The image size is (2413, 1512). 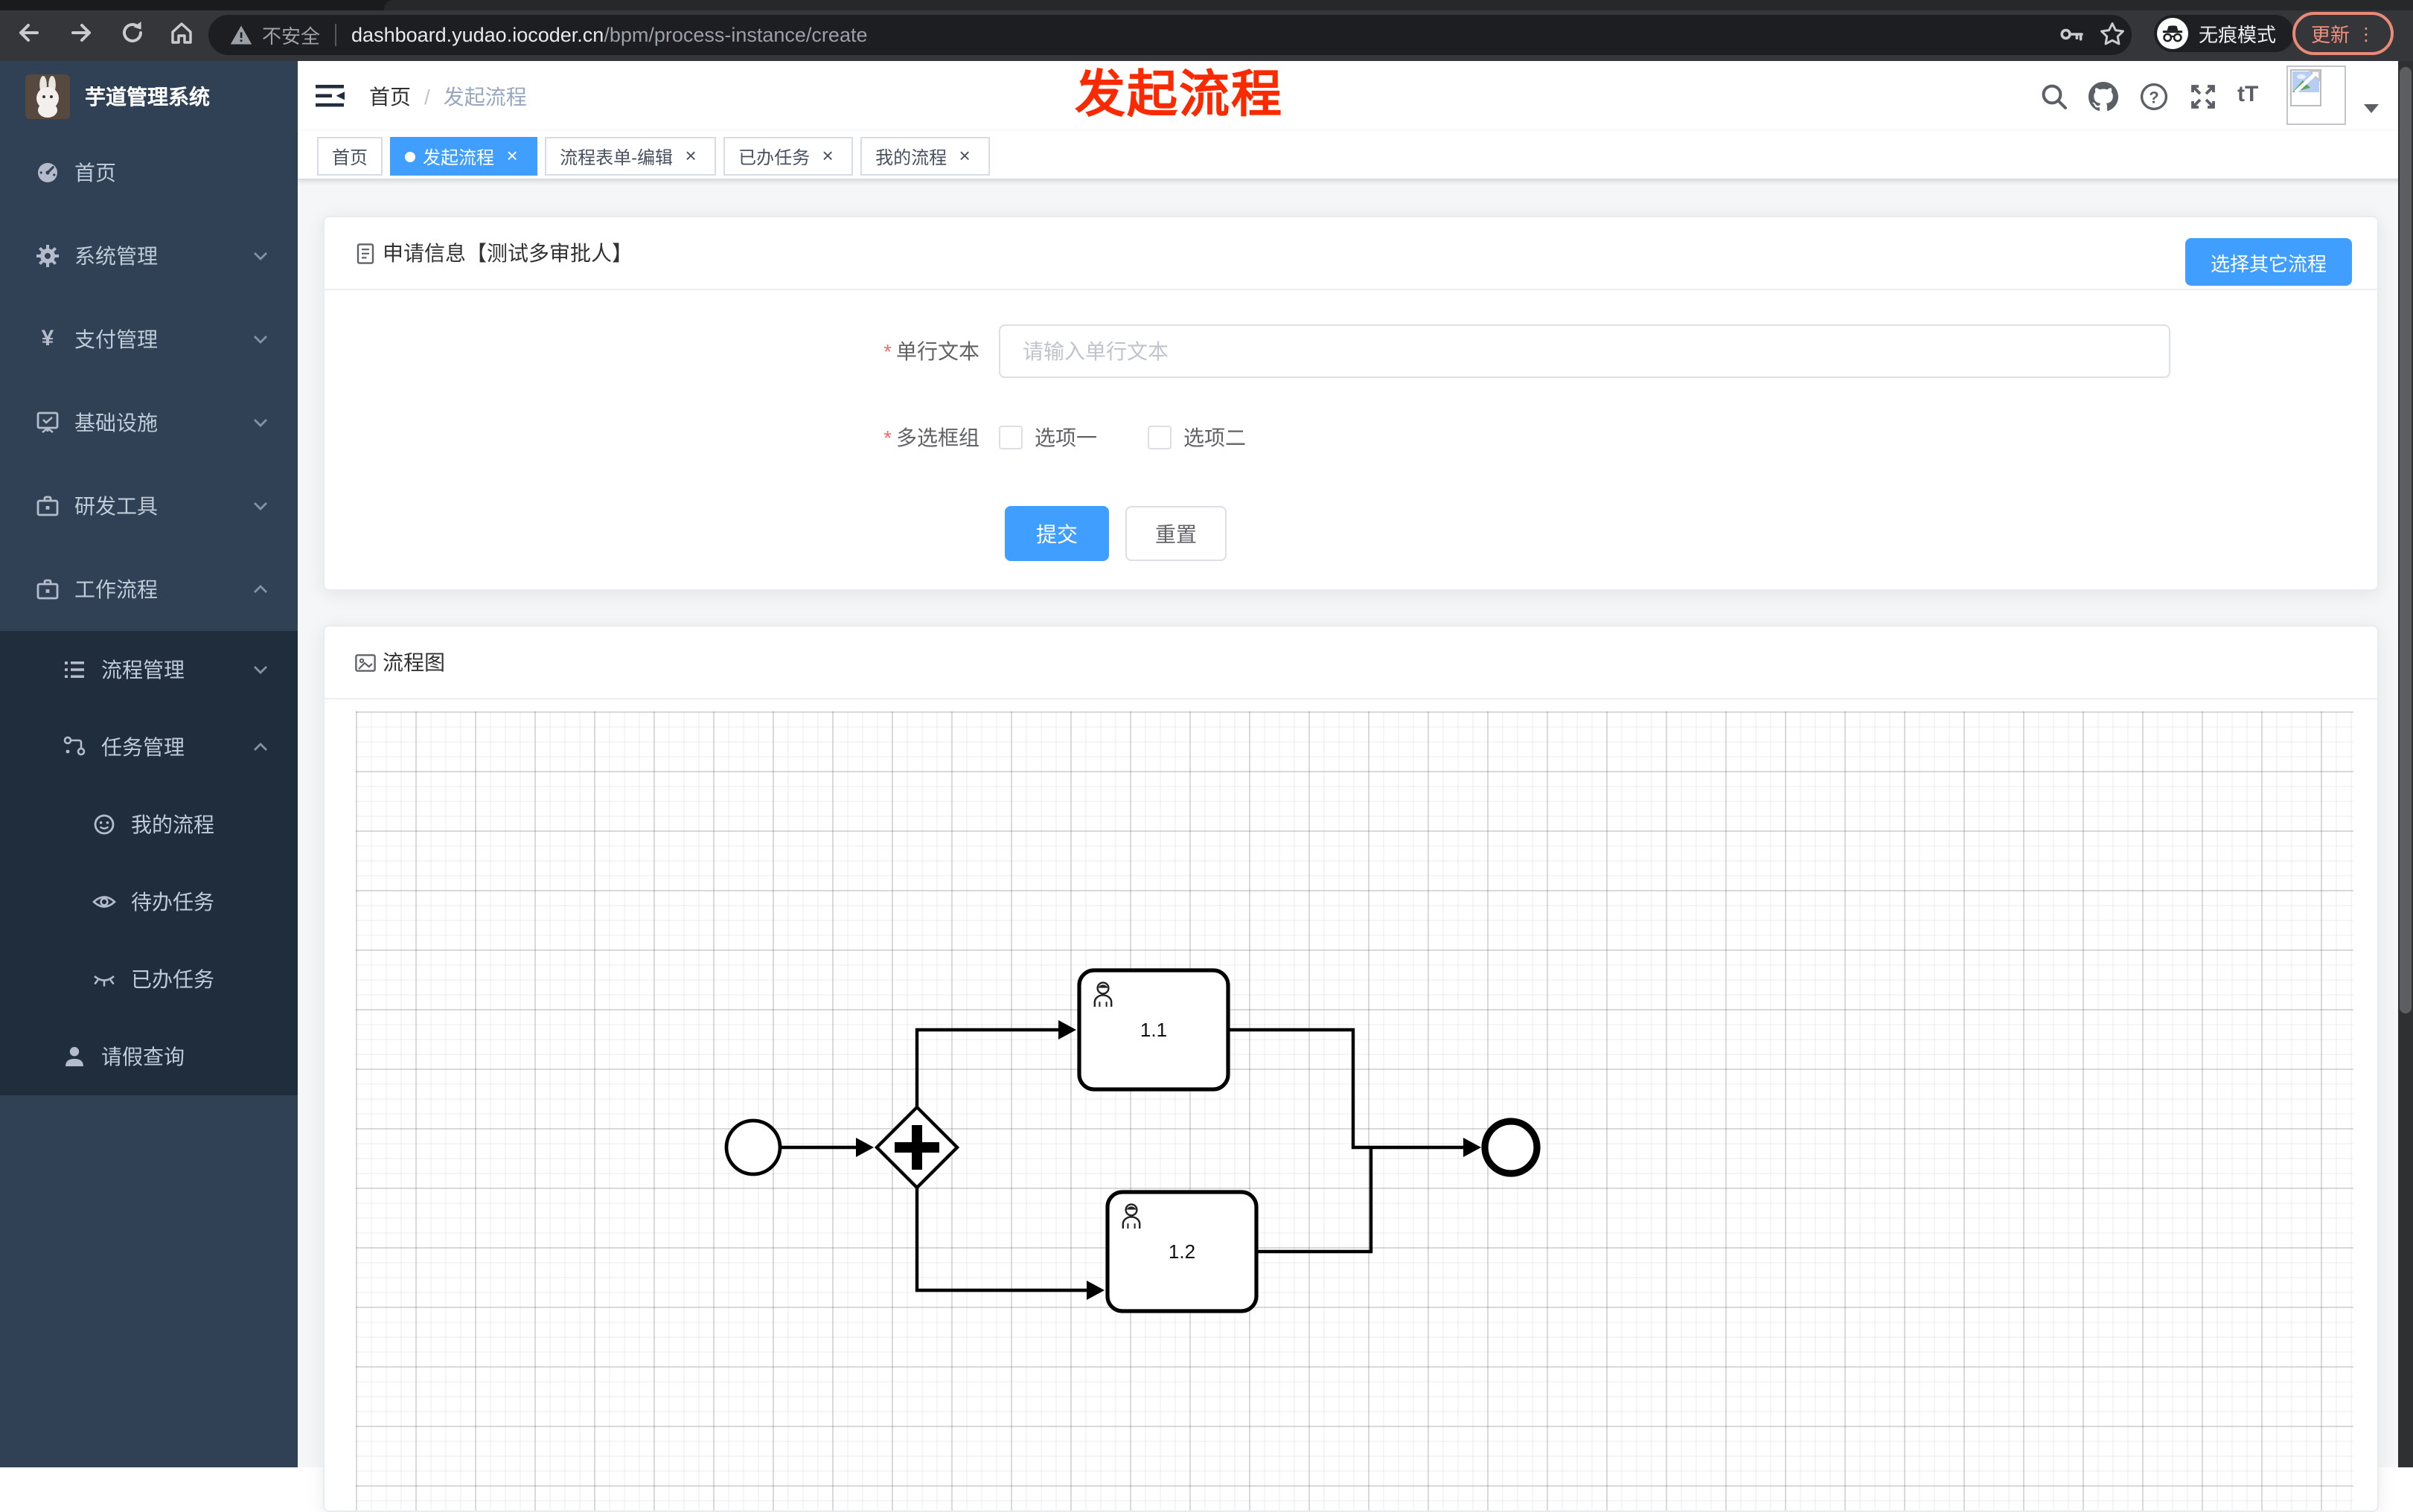 What do you see at coordinates (1314, 1200) in the screenshot?
I see `flow-task2-join` at bounding box center [1314, 1200].